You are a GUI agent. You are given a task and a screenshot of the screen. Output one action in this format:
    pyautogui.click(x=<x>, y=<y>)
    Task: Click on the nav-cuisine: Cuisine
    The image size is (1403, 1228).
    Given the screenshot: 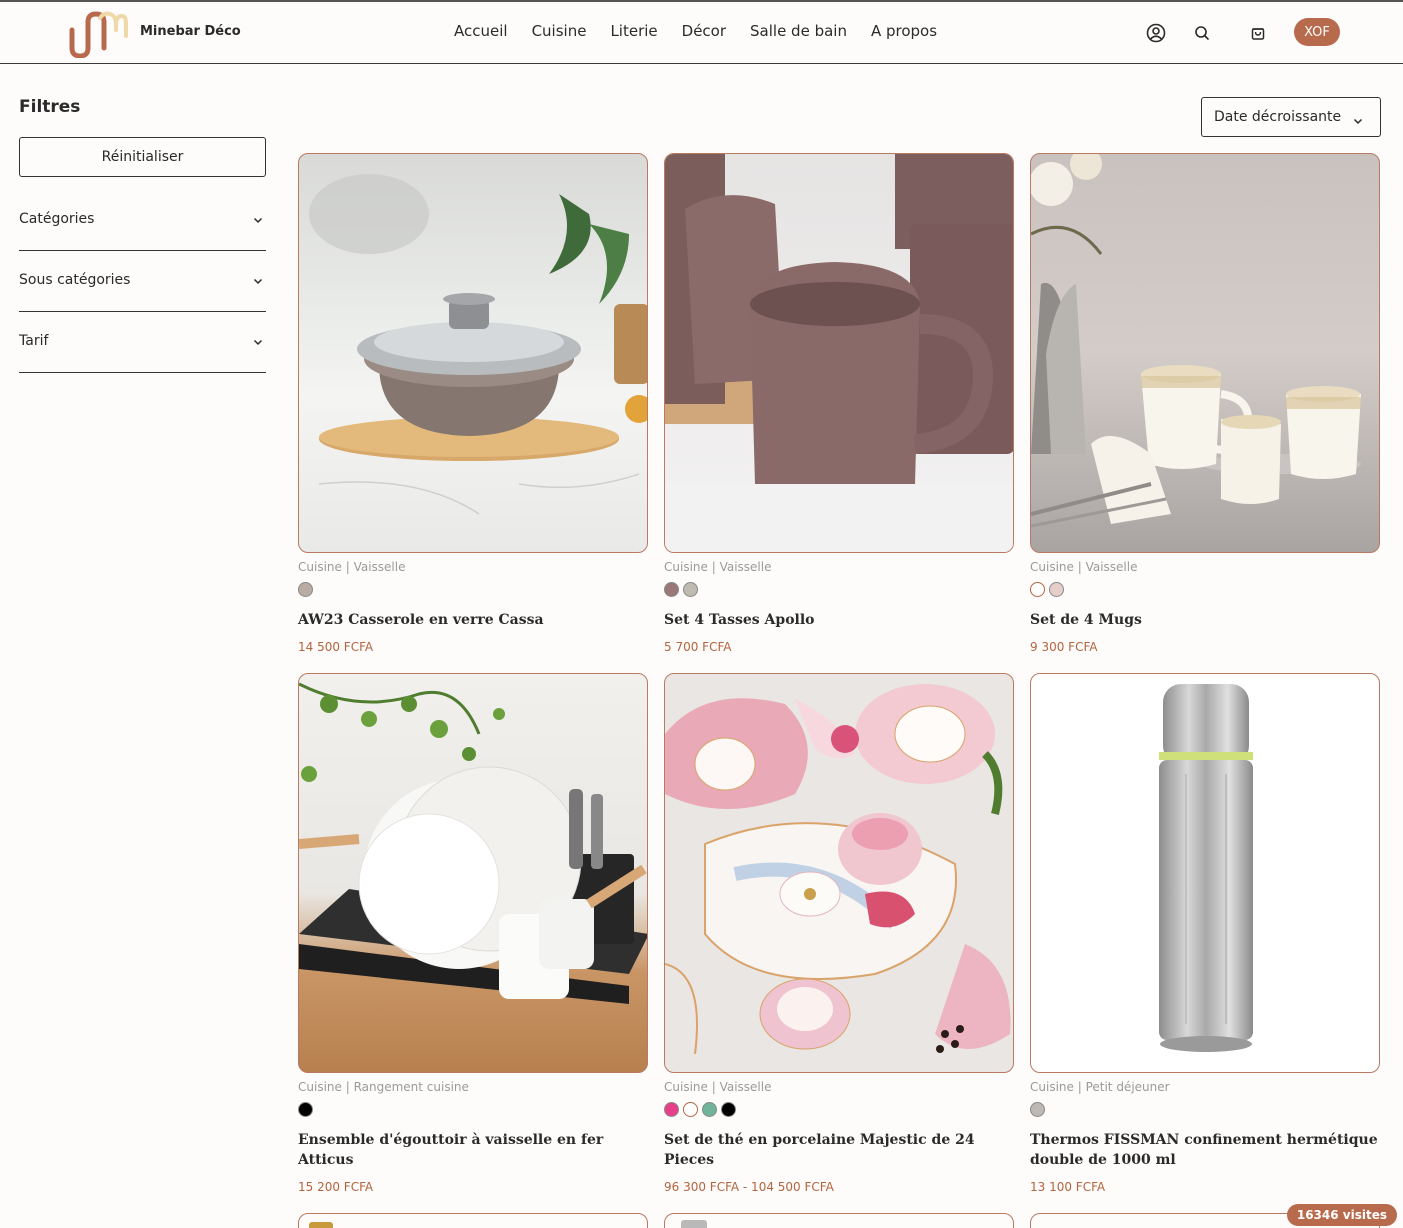 What is the action you would take?
    pyautogui.click(x=559, y=31)
    